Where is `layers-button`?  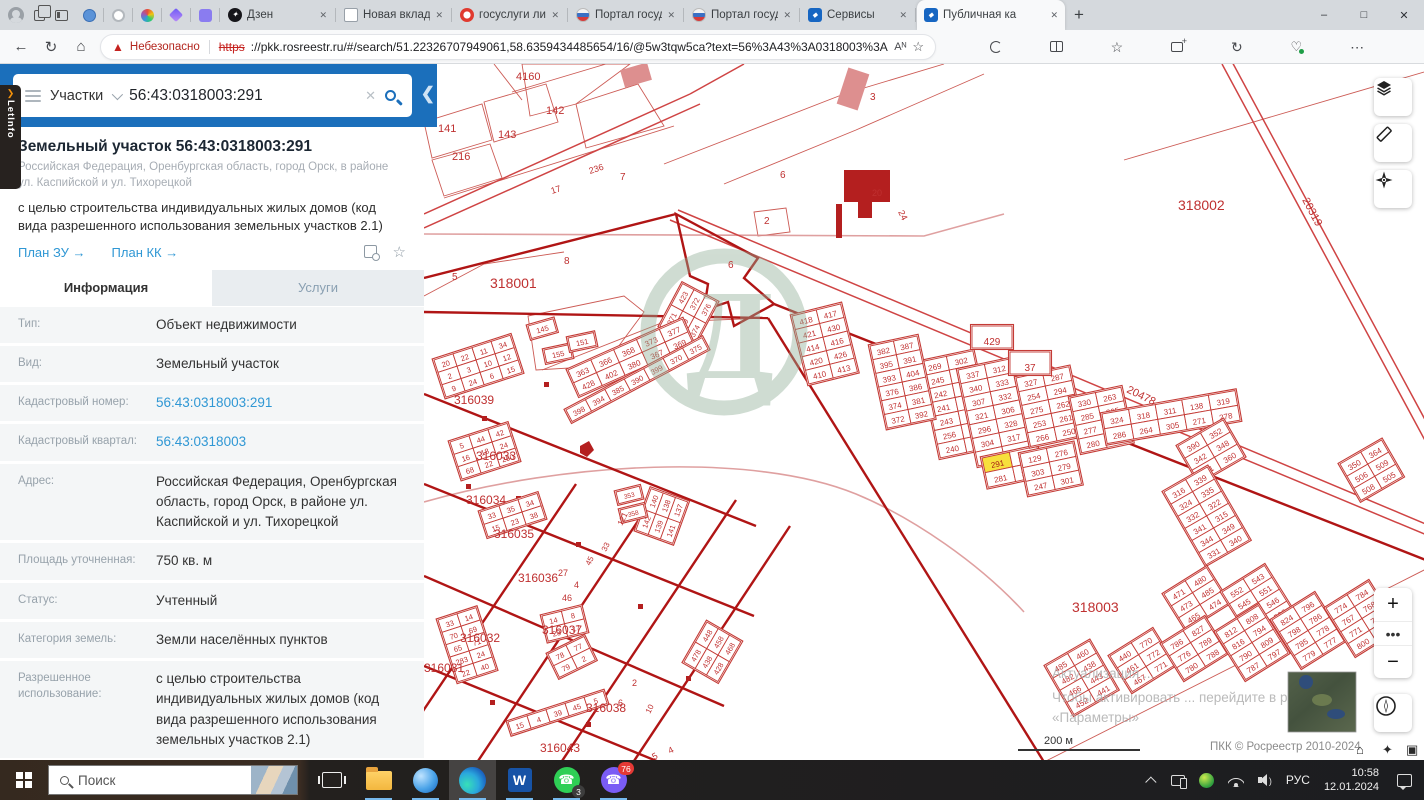 layers-button is located at coordinates (1393, 97).